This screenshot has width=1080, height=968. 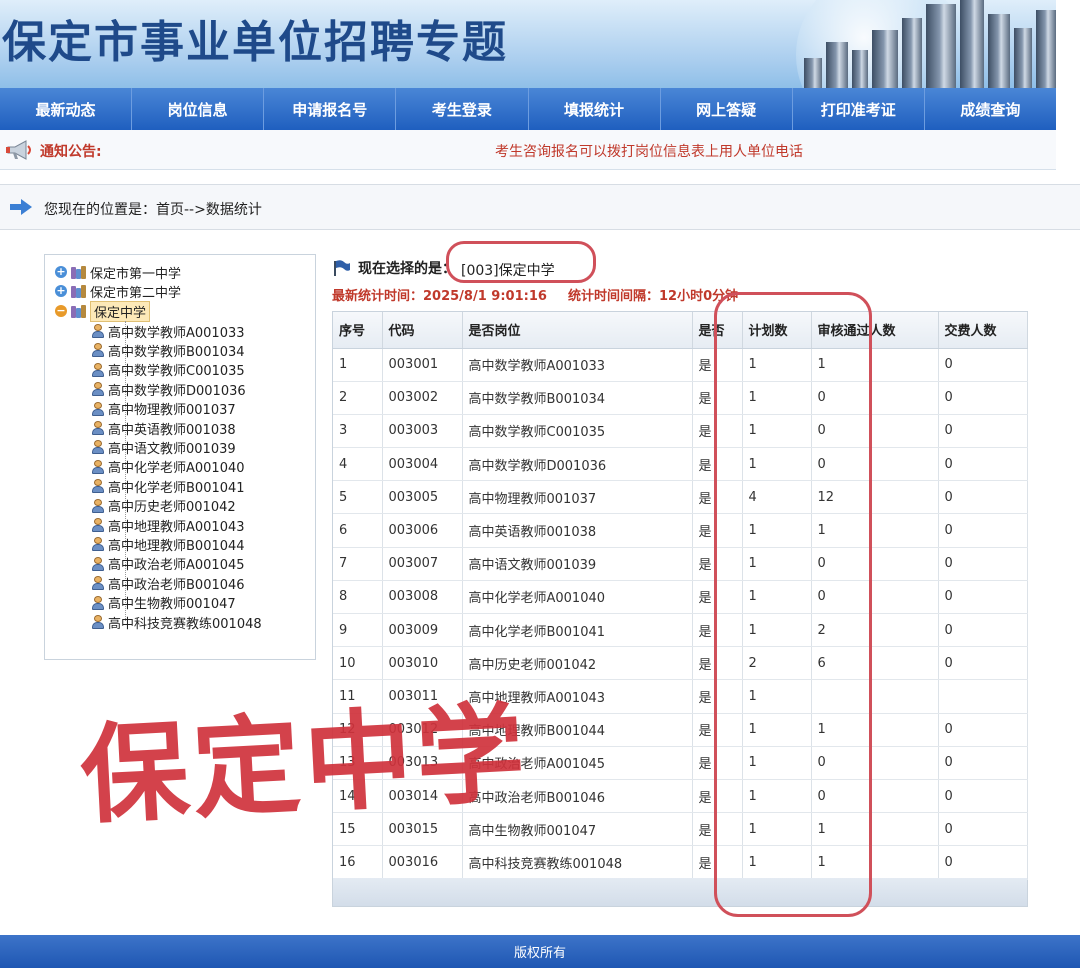 I want to click on tree-node-position: 高中政治老师A001045, so click(x=168, y=564).